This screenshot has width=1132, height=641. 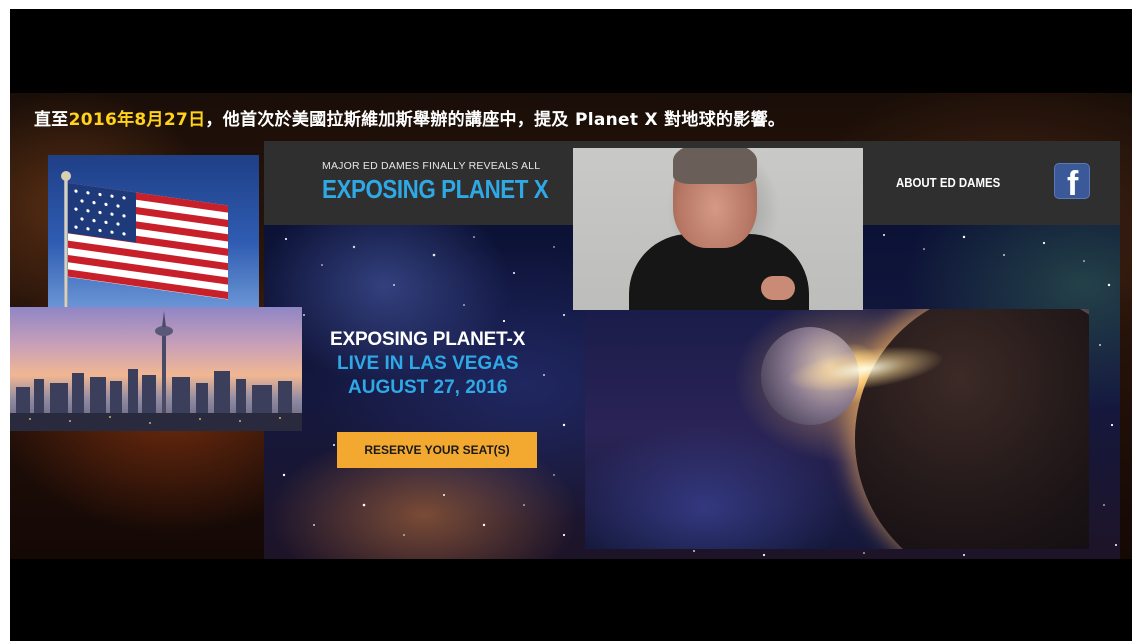 I want to click on hero-title: EXPOSING PLANET-X, so click(x=428, y=339).